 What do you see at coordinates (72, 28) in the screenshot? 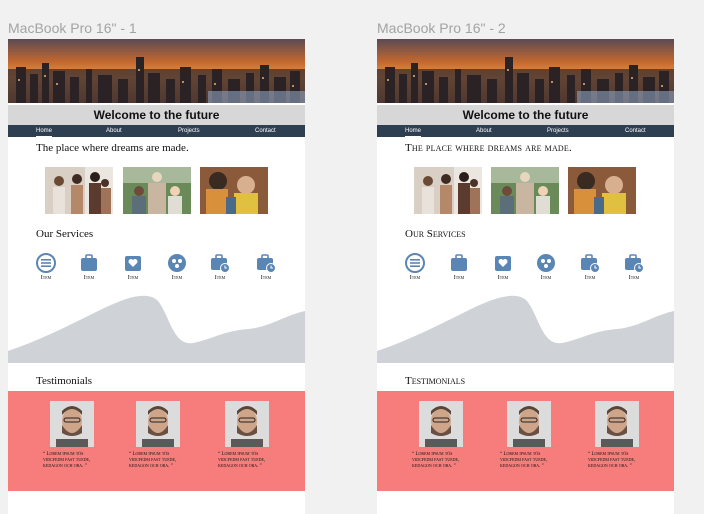
I see `frame-1-title: MacBook Pro 16" - 1` at bounding box center [72, 28].